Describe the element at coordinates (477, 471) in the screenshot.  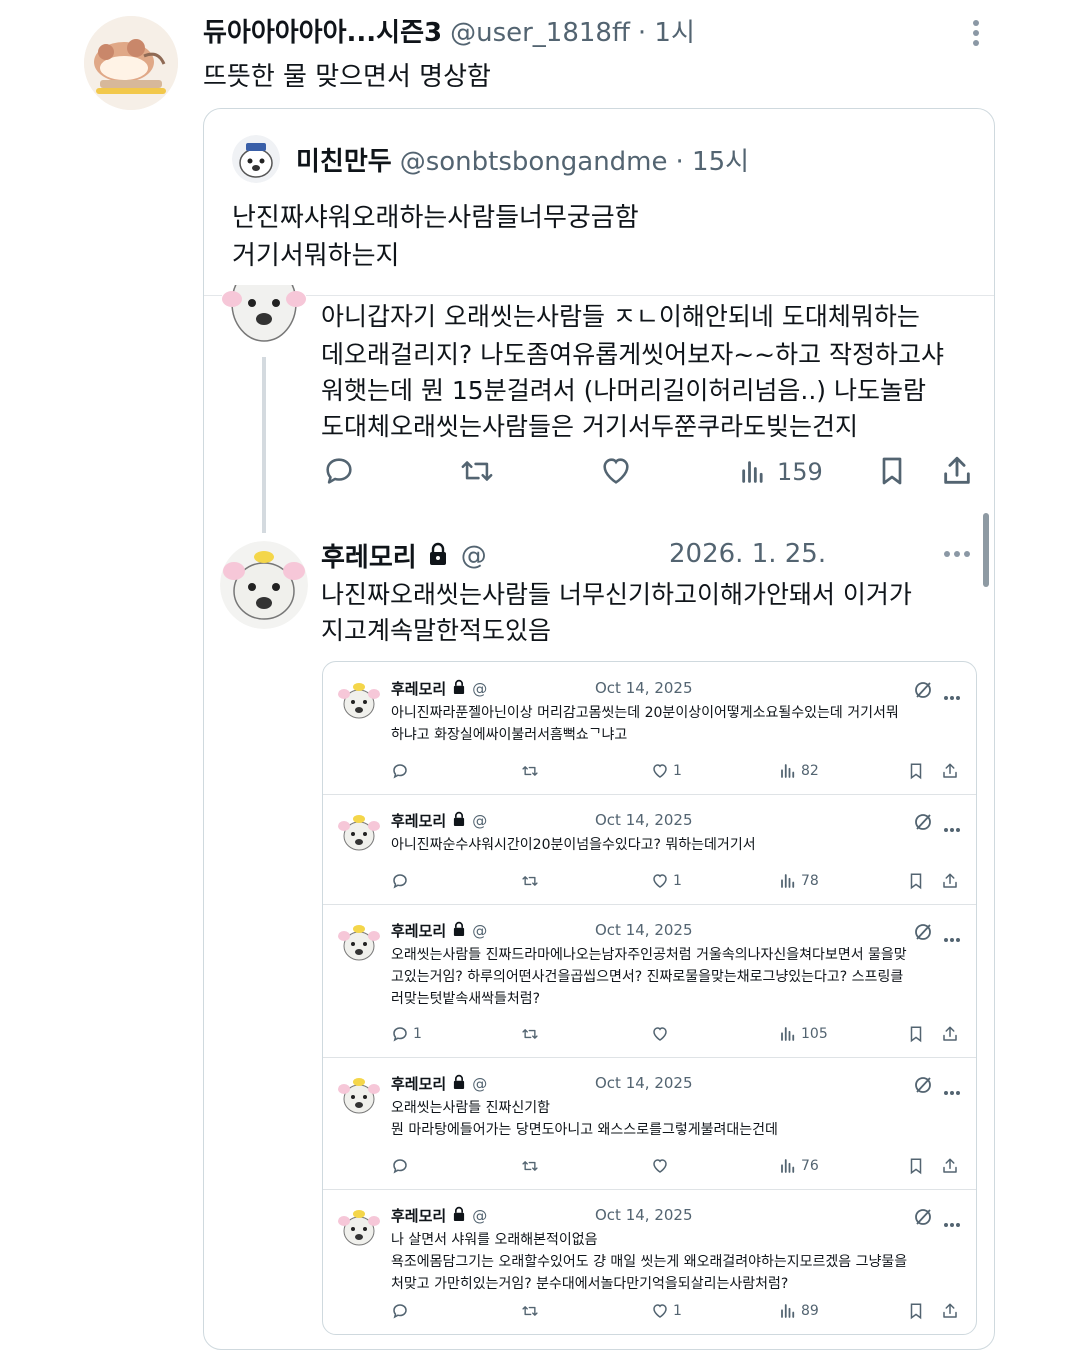
I see `thread-repost-button` at that location.